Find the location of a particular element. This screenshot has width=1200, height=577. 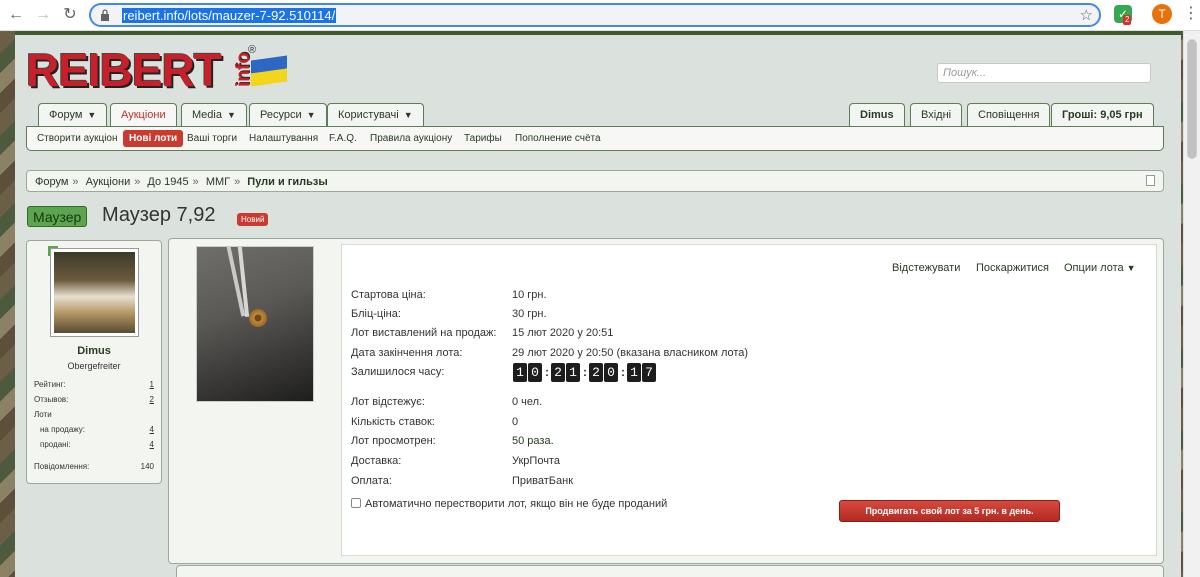

back-arrow-icon: ← is located at coordinates (16, 15).